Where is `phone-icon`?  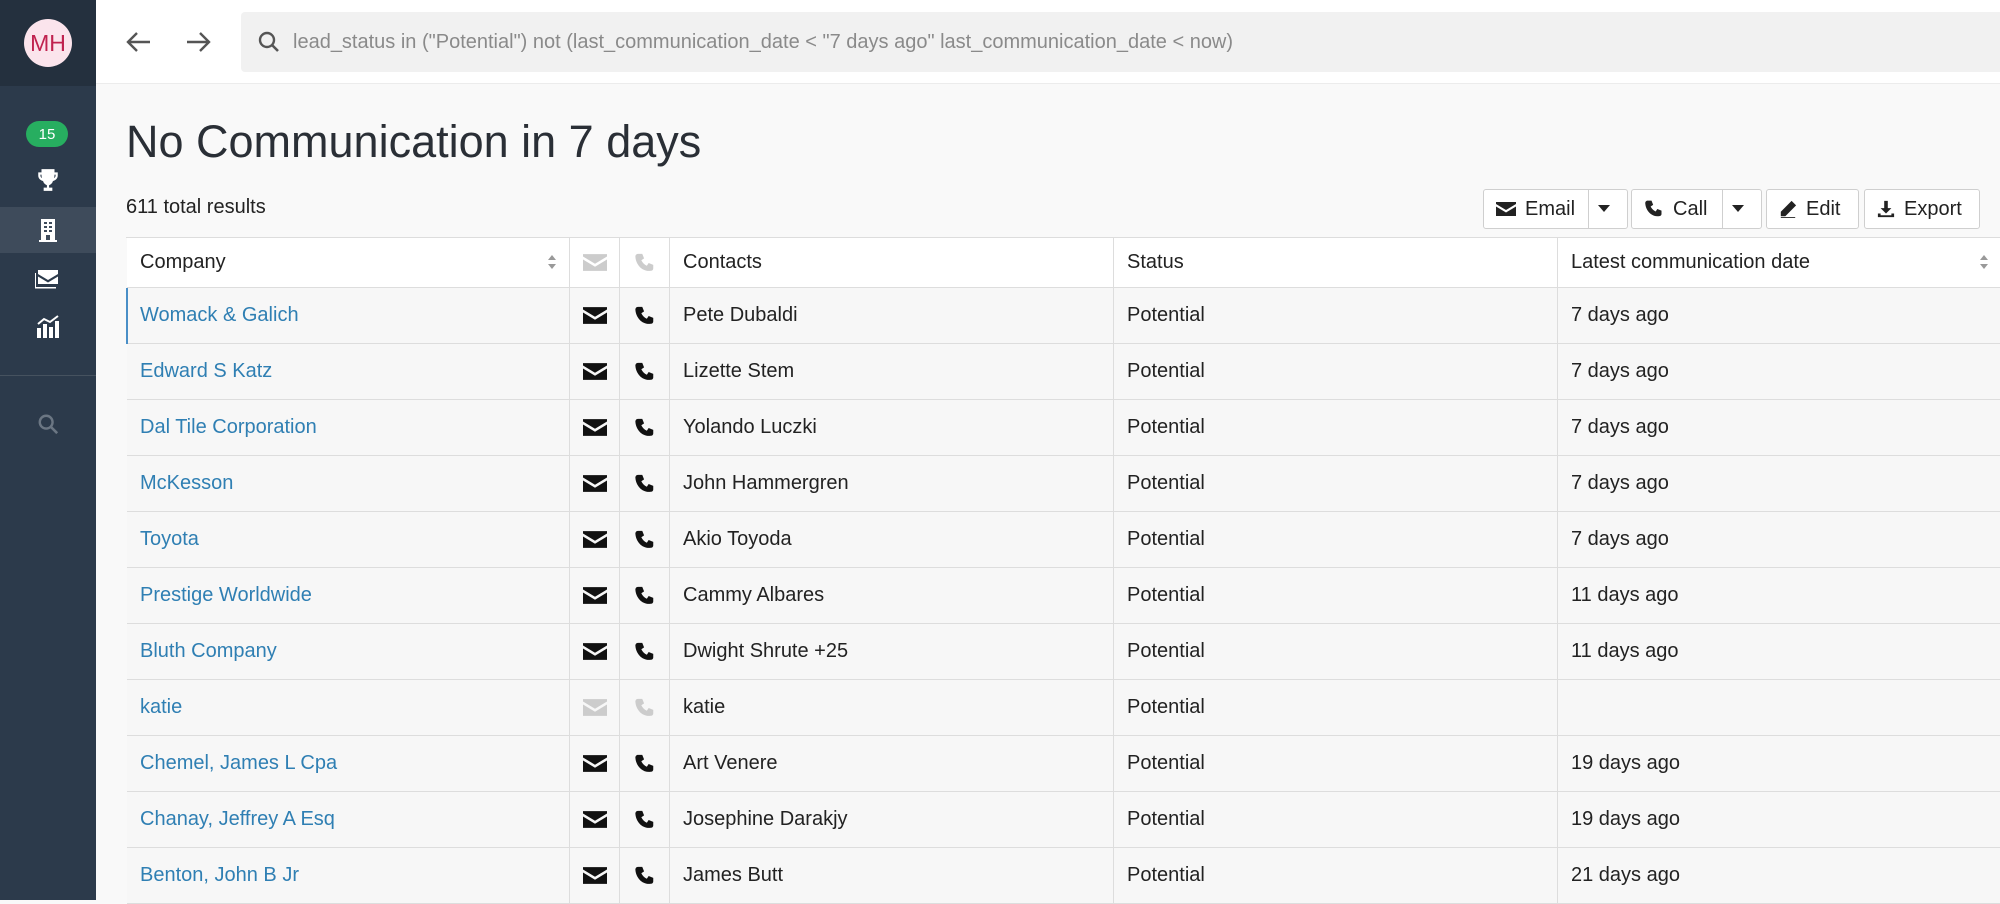
phone-icon is located at coordinates (643, 707).